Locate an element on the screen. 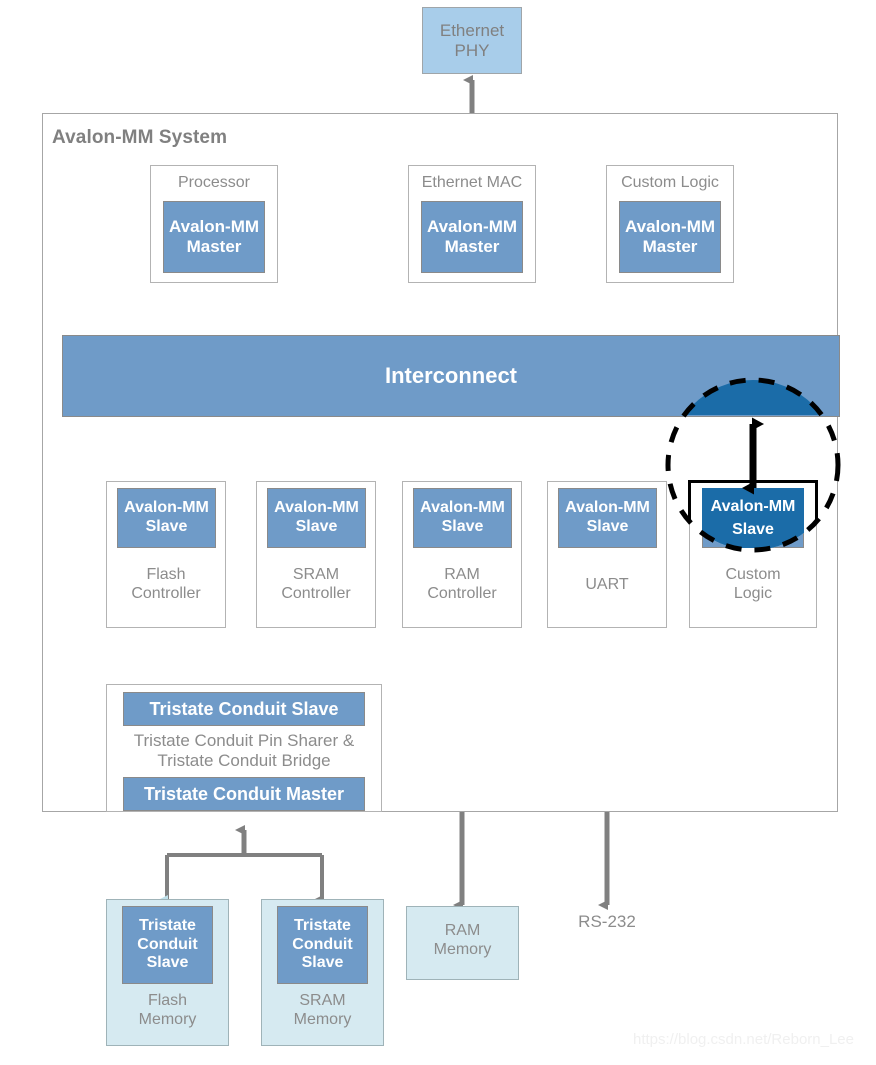 The image size is (876, 1065). watermark-text: https://blog.csdn.net/Reborn_Lee is located at coordinates (743, 1039).